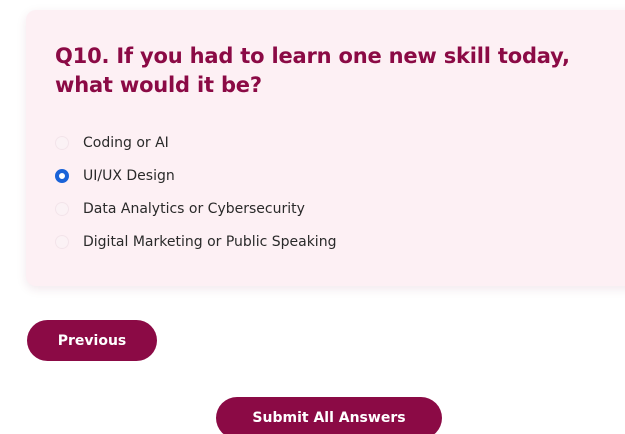  I want to click on option-digital-marketing-or-public-speaking: Digital Marketing or Public Speaking, so click(195, 241).